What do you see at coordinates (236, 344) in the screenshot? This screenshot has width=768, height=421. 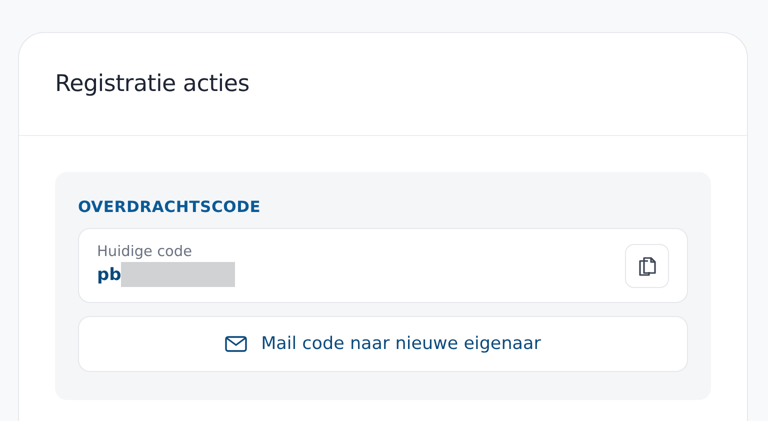 I see `mail-icon` at bounding box center [236, 344].